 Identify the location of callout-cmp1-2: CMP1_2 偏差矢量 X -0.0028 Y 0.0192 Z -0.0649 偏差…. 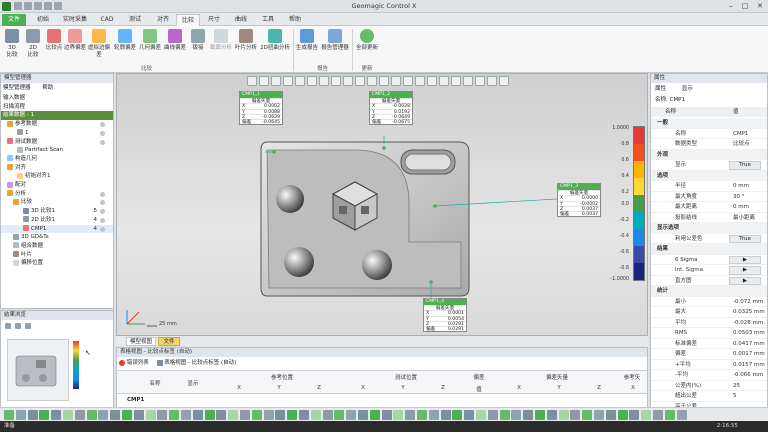
(391, 108).